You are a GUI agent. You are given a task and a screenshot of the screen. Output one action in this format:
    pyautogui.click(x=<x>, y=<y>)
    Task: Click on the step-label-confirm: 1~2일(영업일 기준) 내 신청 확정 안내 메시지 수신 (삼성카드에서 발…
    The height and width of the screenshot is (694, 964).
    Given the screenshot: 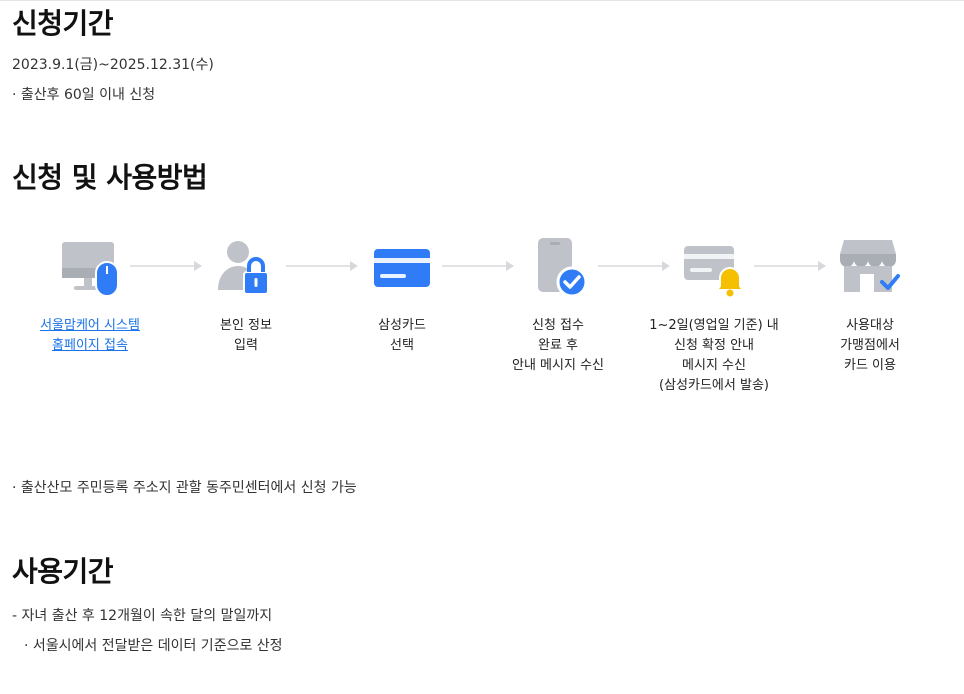 What is the action you would take?
    pyautogui.click(x=714, y=356)
    